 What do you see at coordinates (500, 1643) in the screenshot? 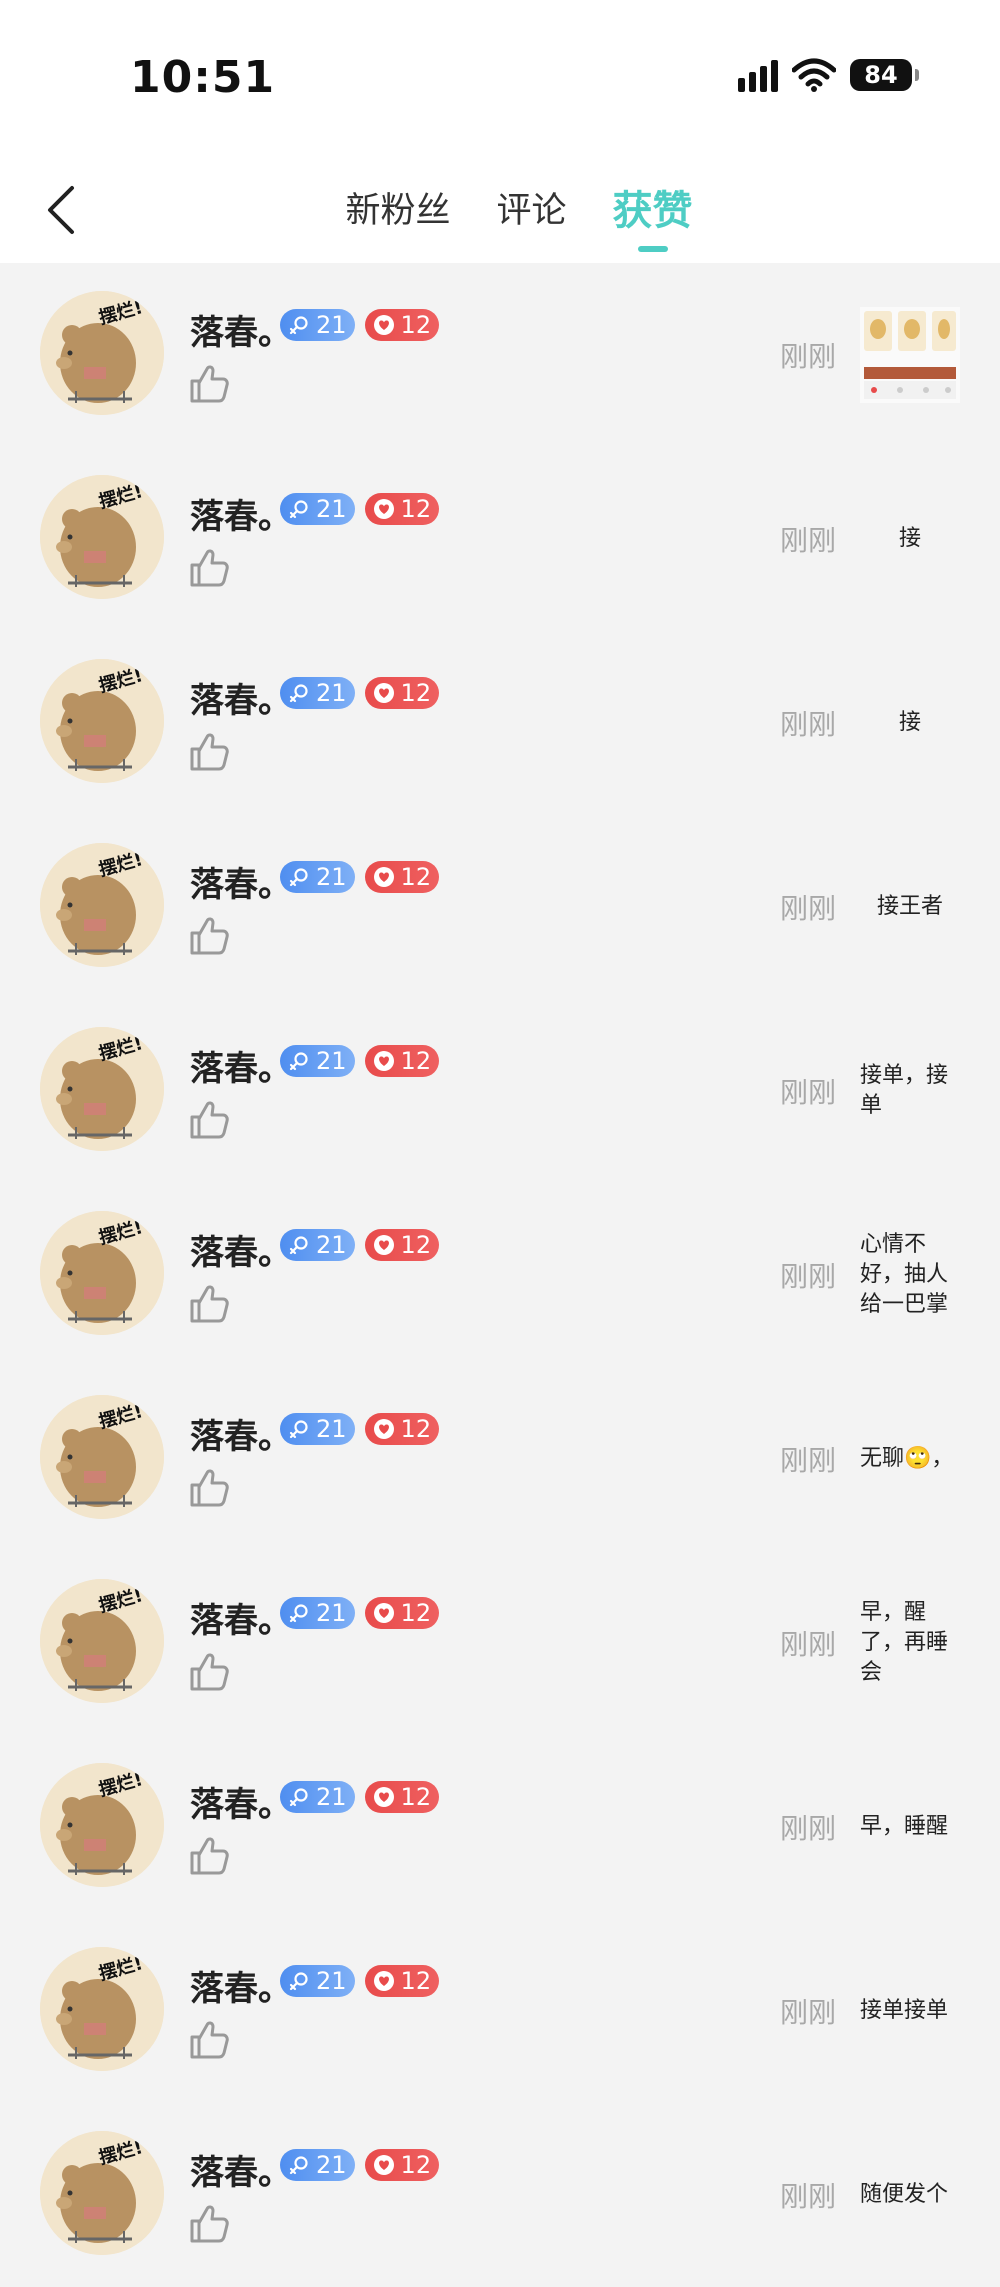
I see `list-item: 摆烂! 落春。 21 12 刚刚 早，醒了，再睡会` at bounding box center [500, 1643].